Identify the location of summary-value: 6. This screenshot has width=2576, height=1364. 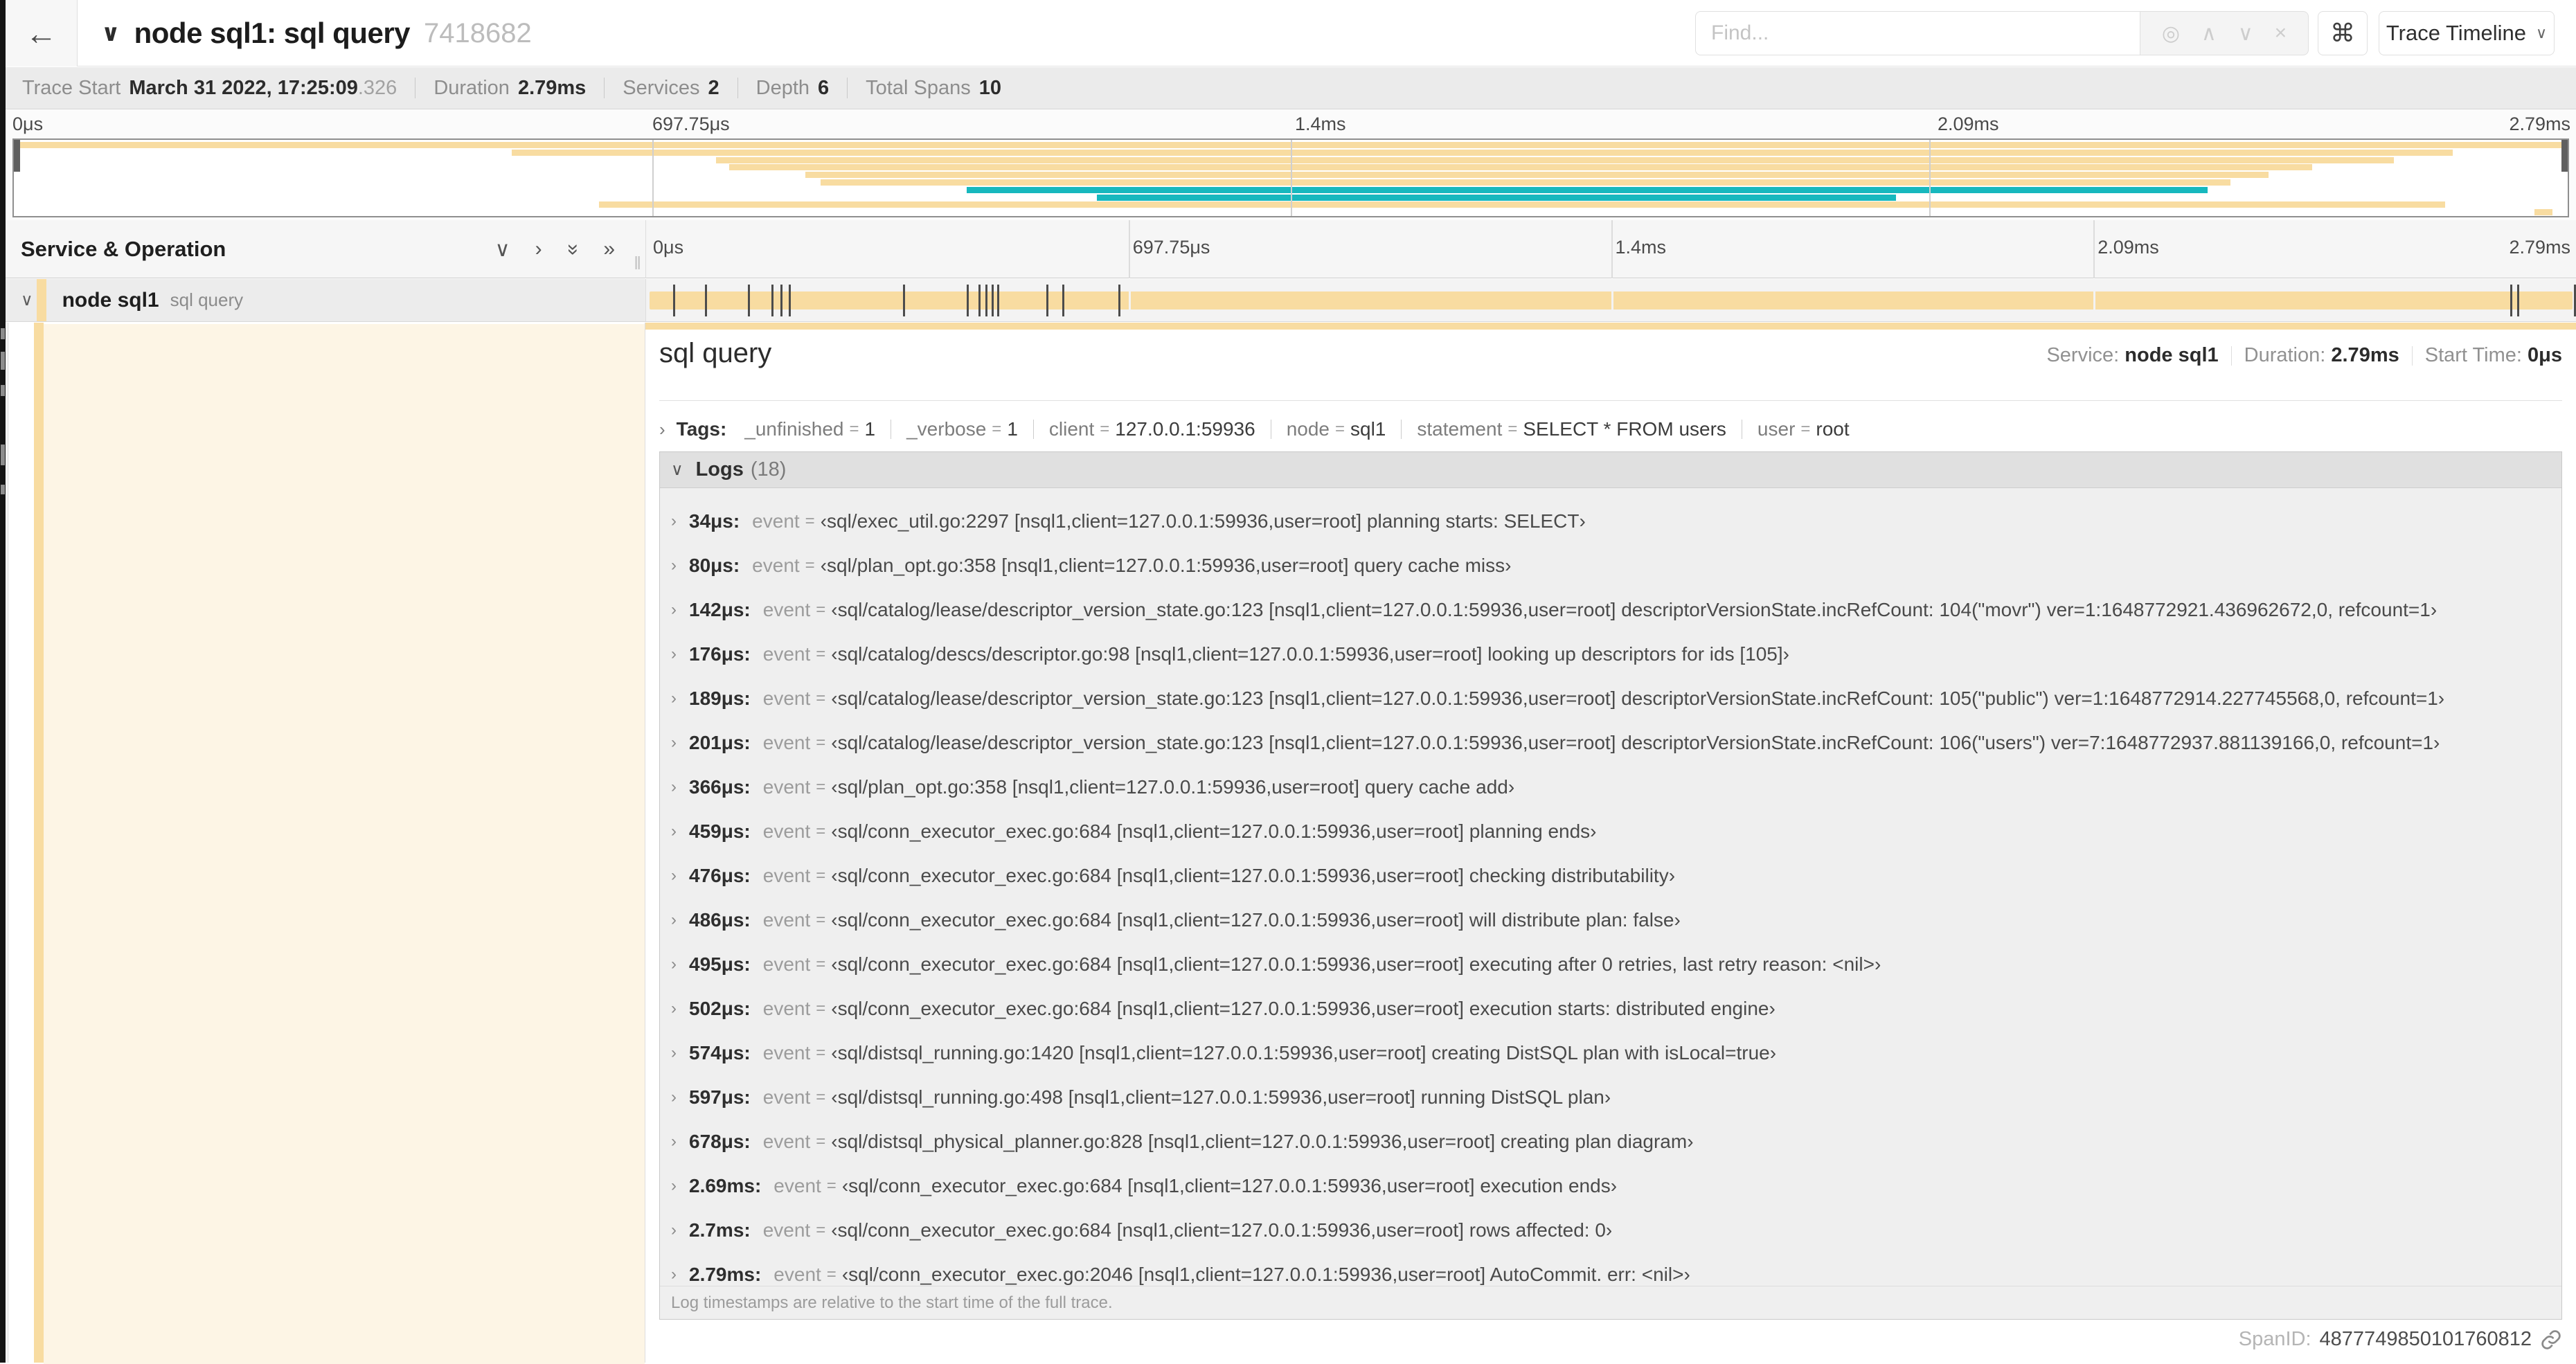
(824, 87).